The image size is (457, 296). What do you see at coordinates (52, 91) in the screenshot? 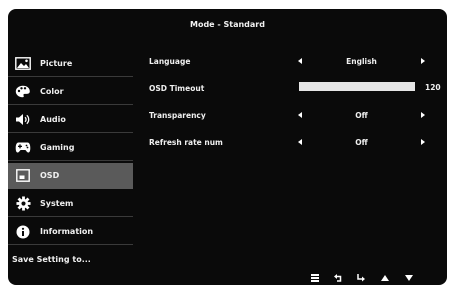
I see `sidebar-item-label: Color` at bounding box center [52, 91].